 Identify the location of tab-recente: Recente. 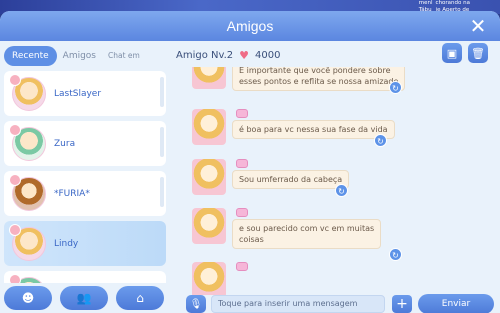
(30, 56).